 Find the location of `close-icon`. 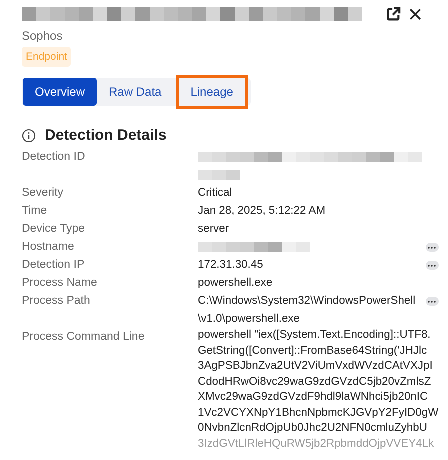

close-icon is located at coordinates (415, 14).